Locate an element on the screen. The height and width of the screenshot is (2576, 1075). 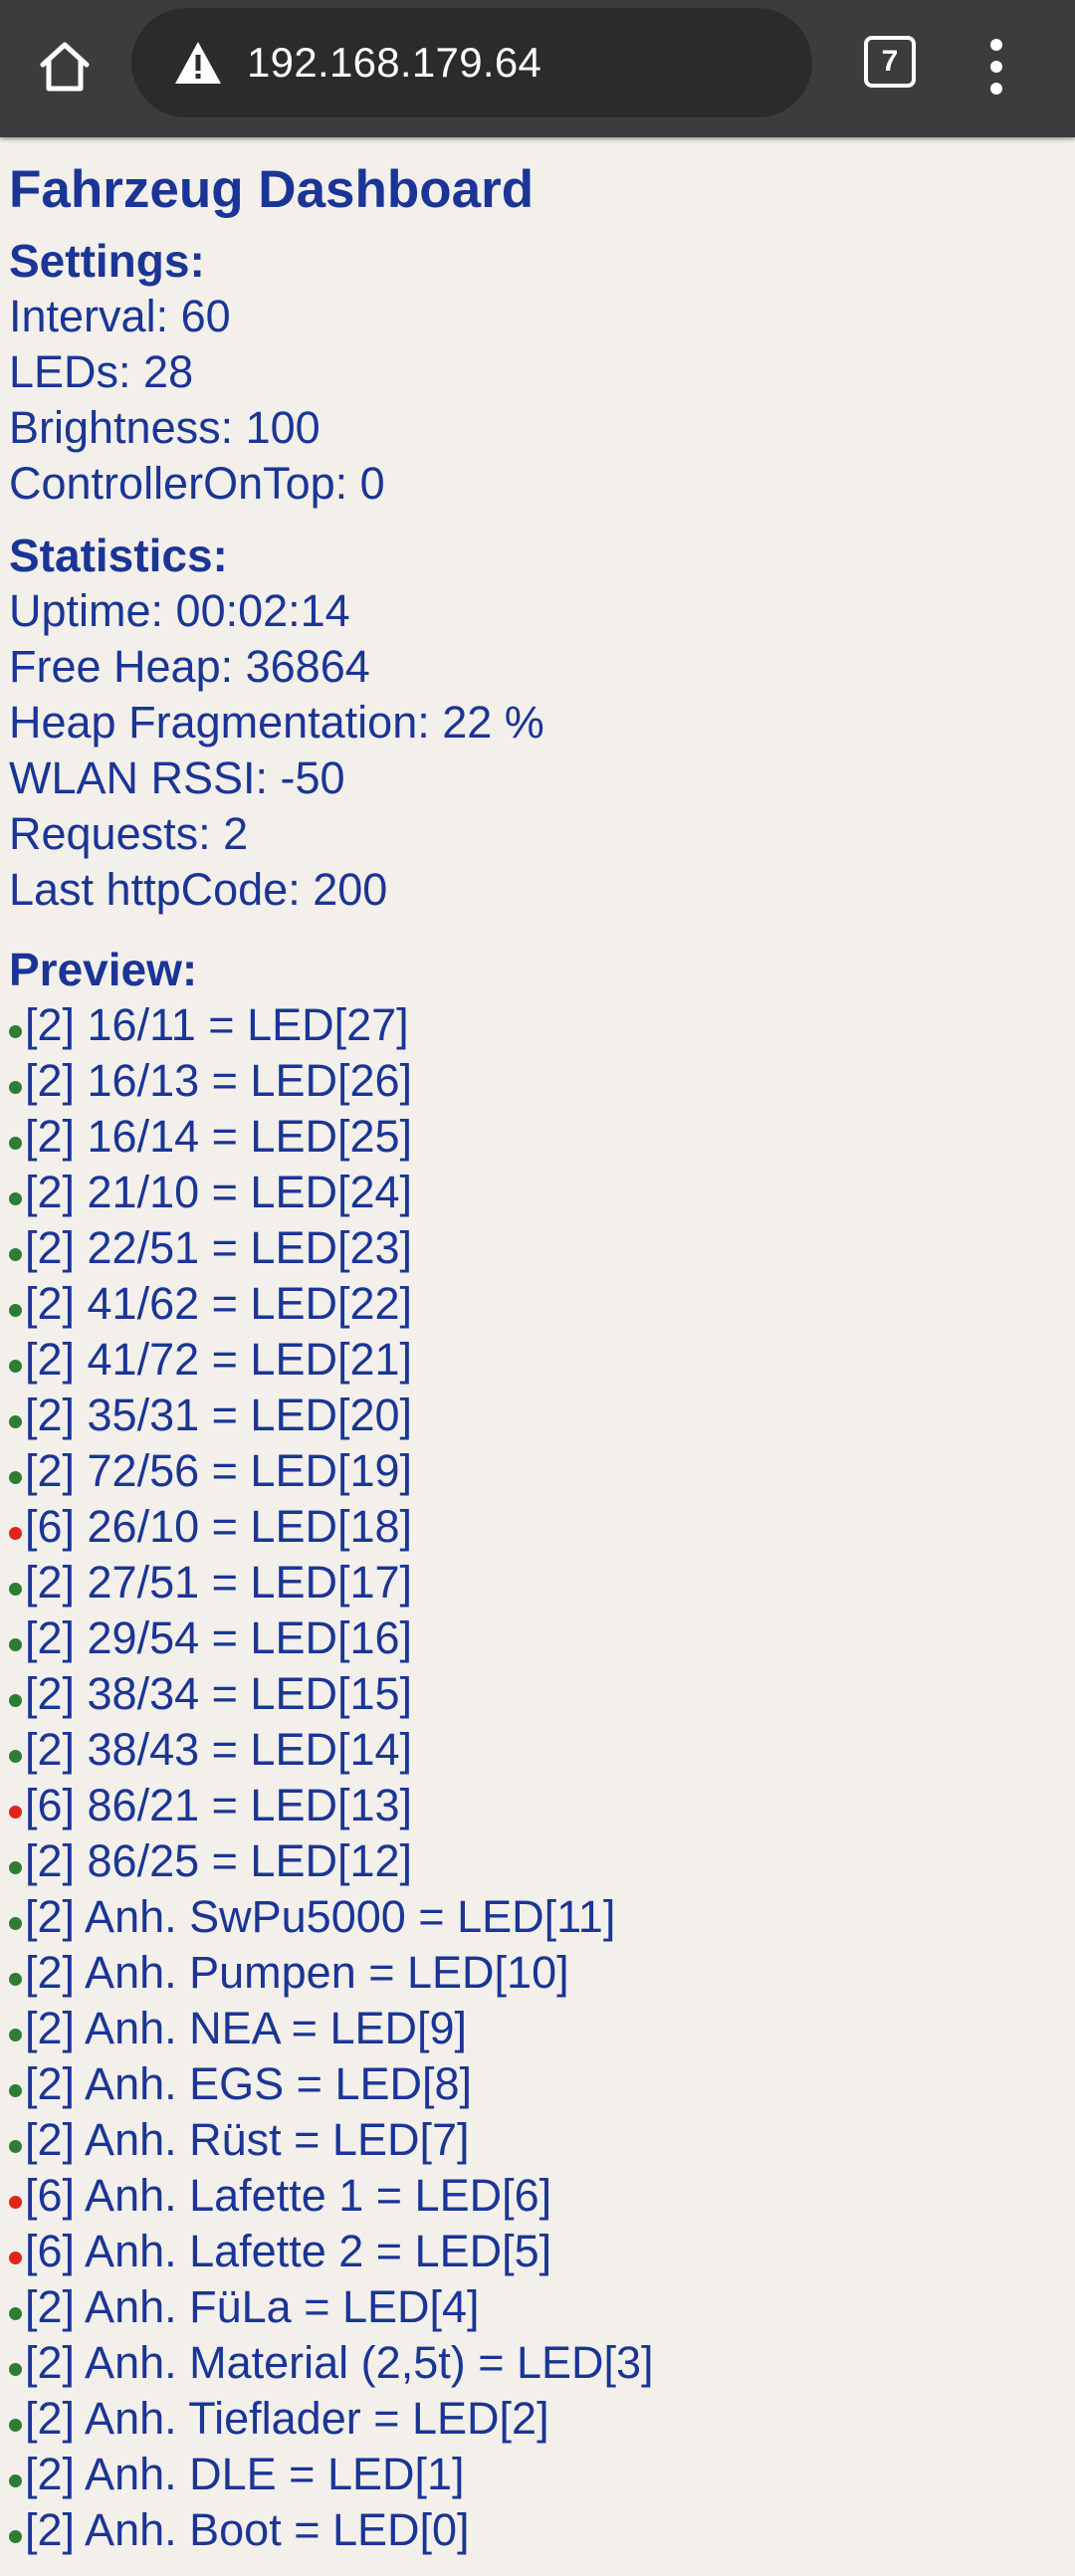
preview-item: [2] Anh. Tieflader = LED[2] is located at coordinates (536, 2419).